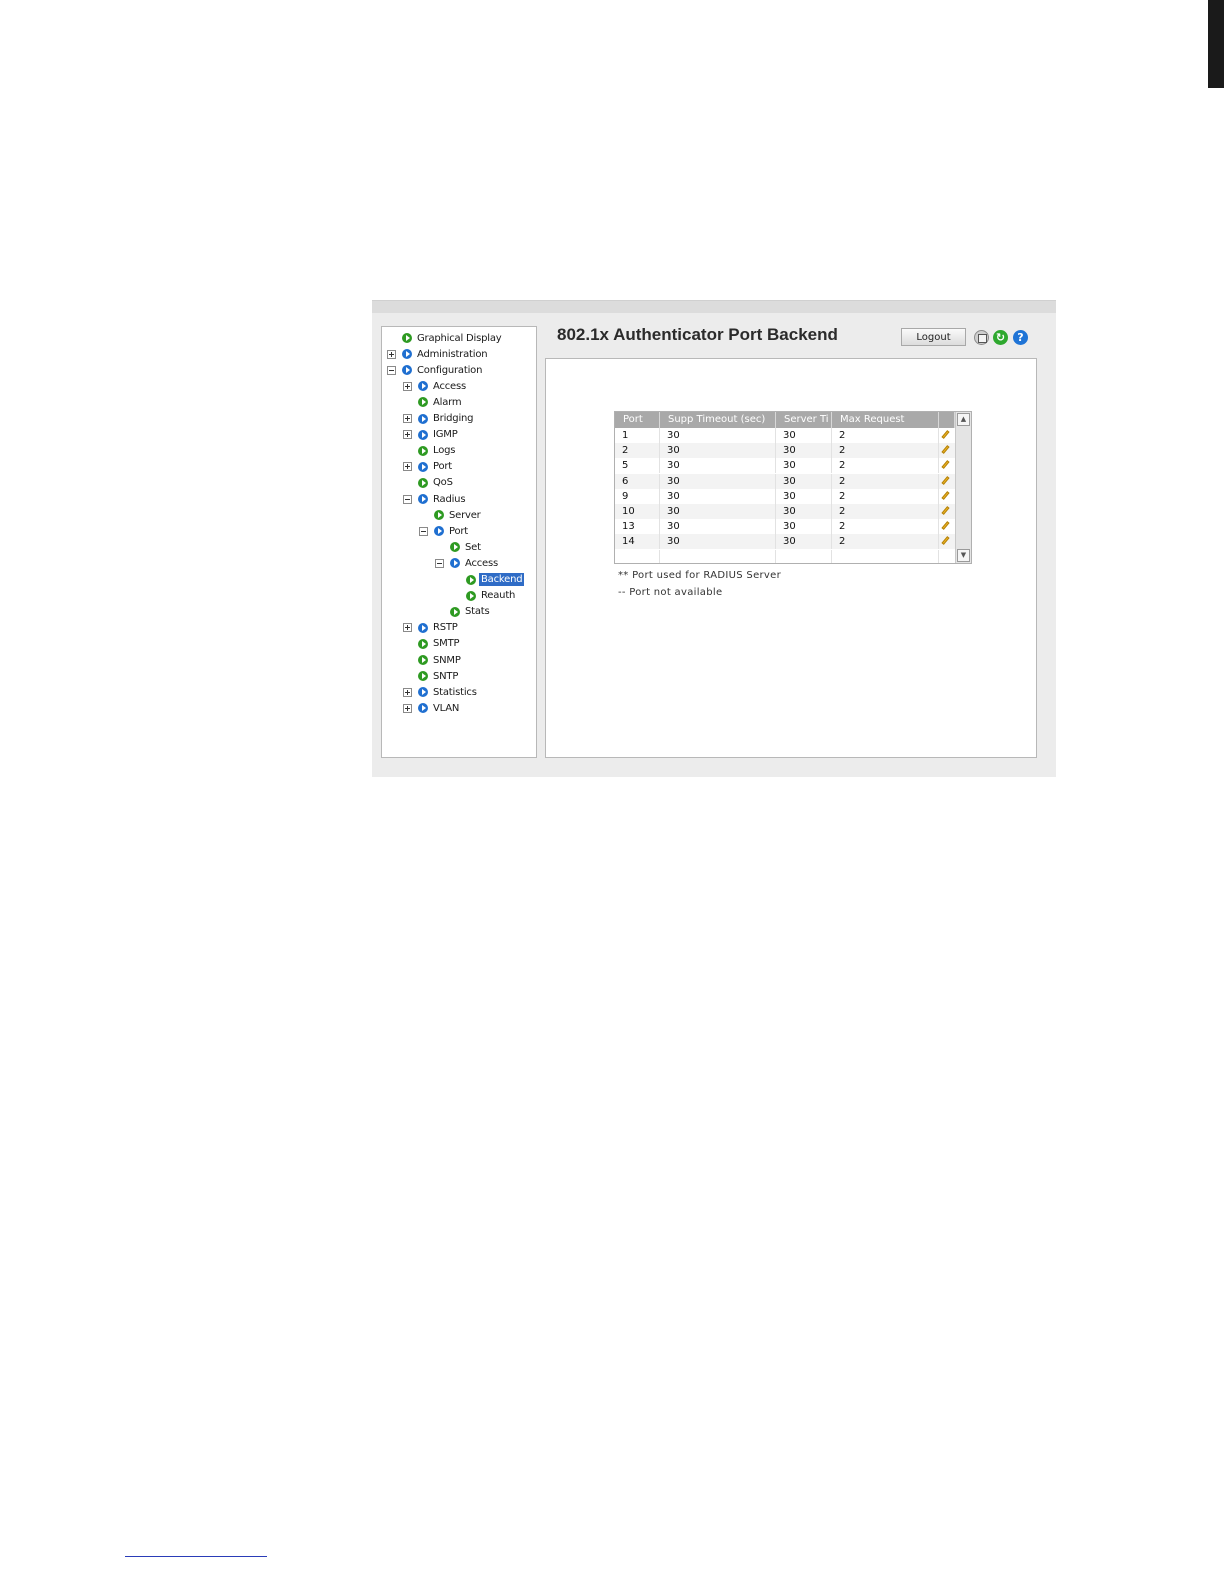 This screenshot has width=1224, height=1584. Describe the element at coordinates (1216, 44) in the screenshot. I see `page-edge-mark` at that location.